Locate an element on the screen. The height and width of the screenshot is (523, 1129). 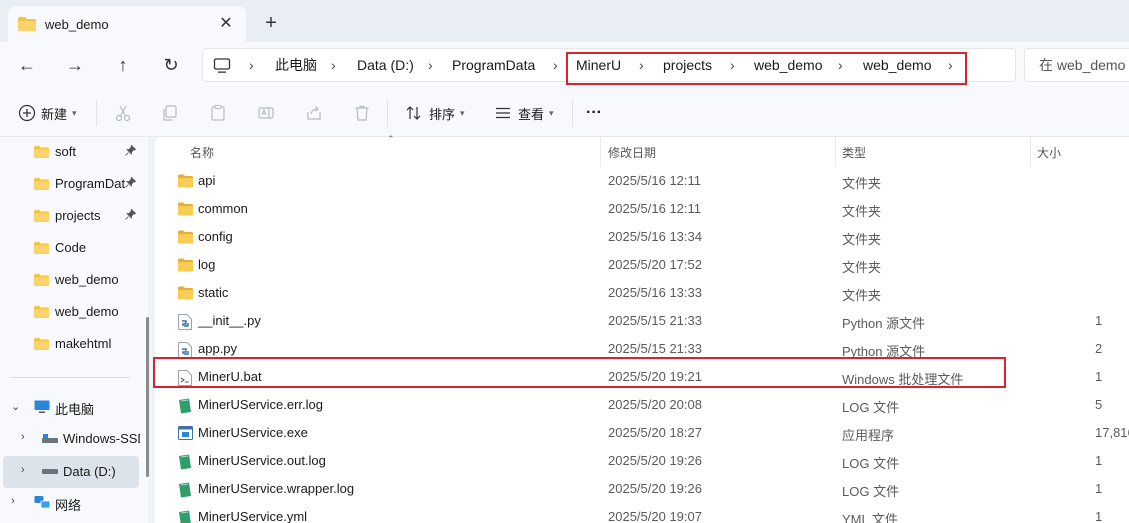
file-size: 2 is located at coordinates (1099, 348).